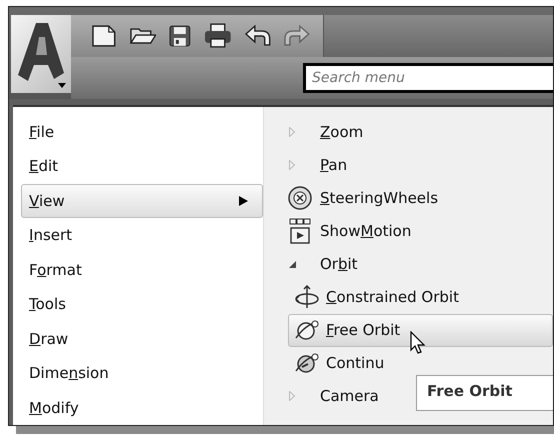  What do you see at coordinates (258, 36) in the screenshot?
I see `undo-icon` at bounding box center [258, 36].